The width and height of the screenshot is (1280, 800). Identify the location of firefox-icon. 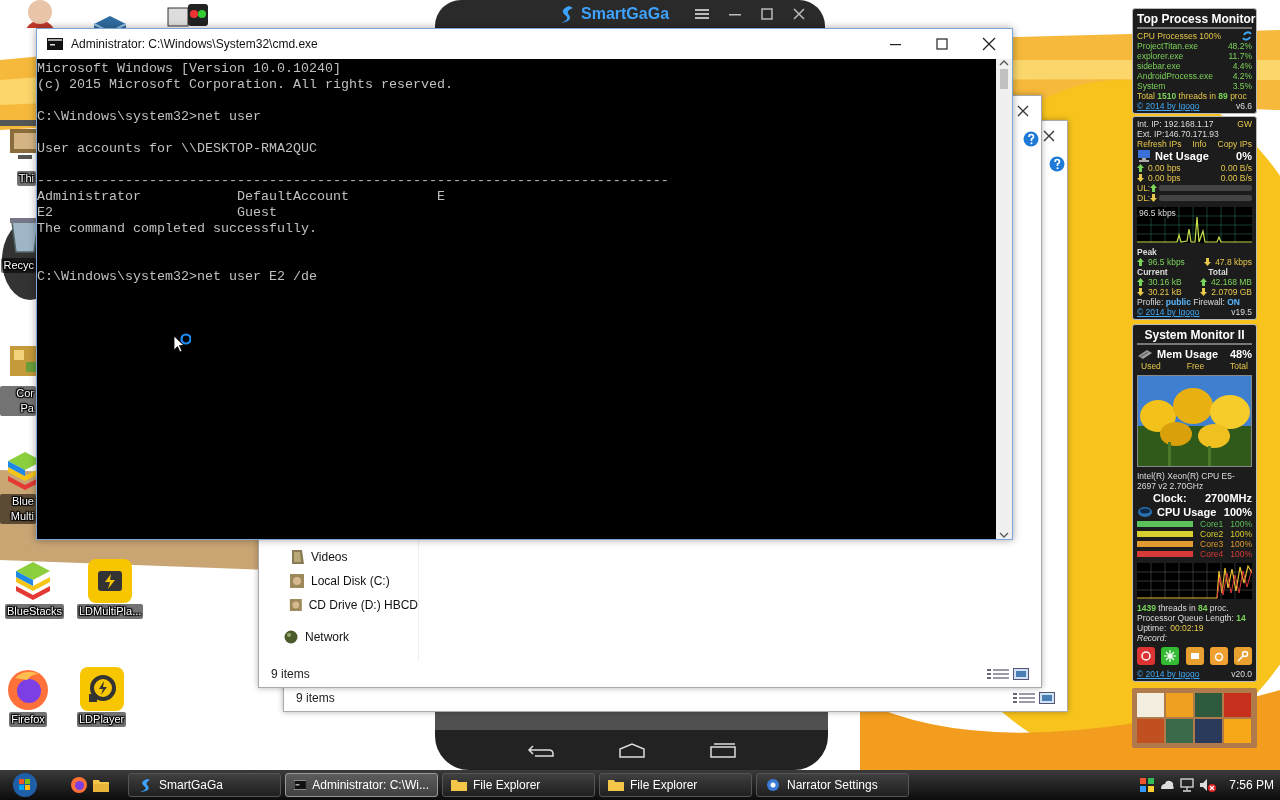
(79, 785).